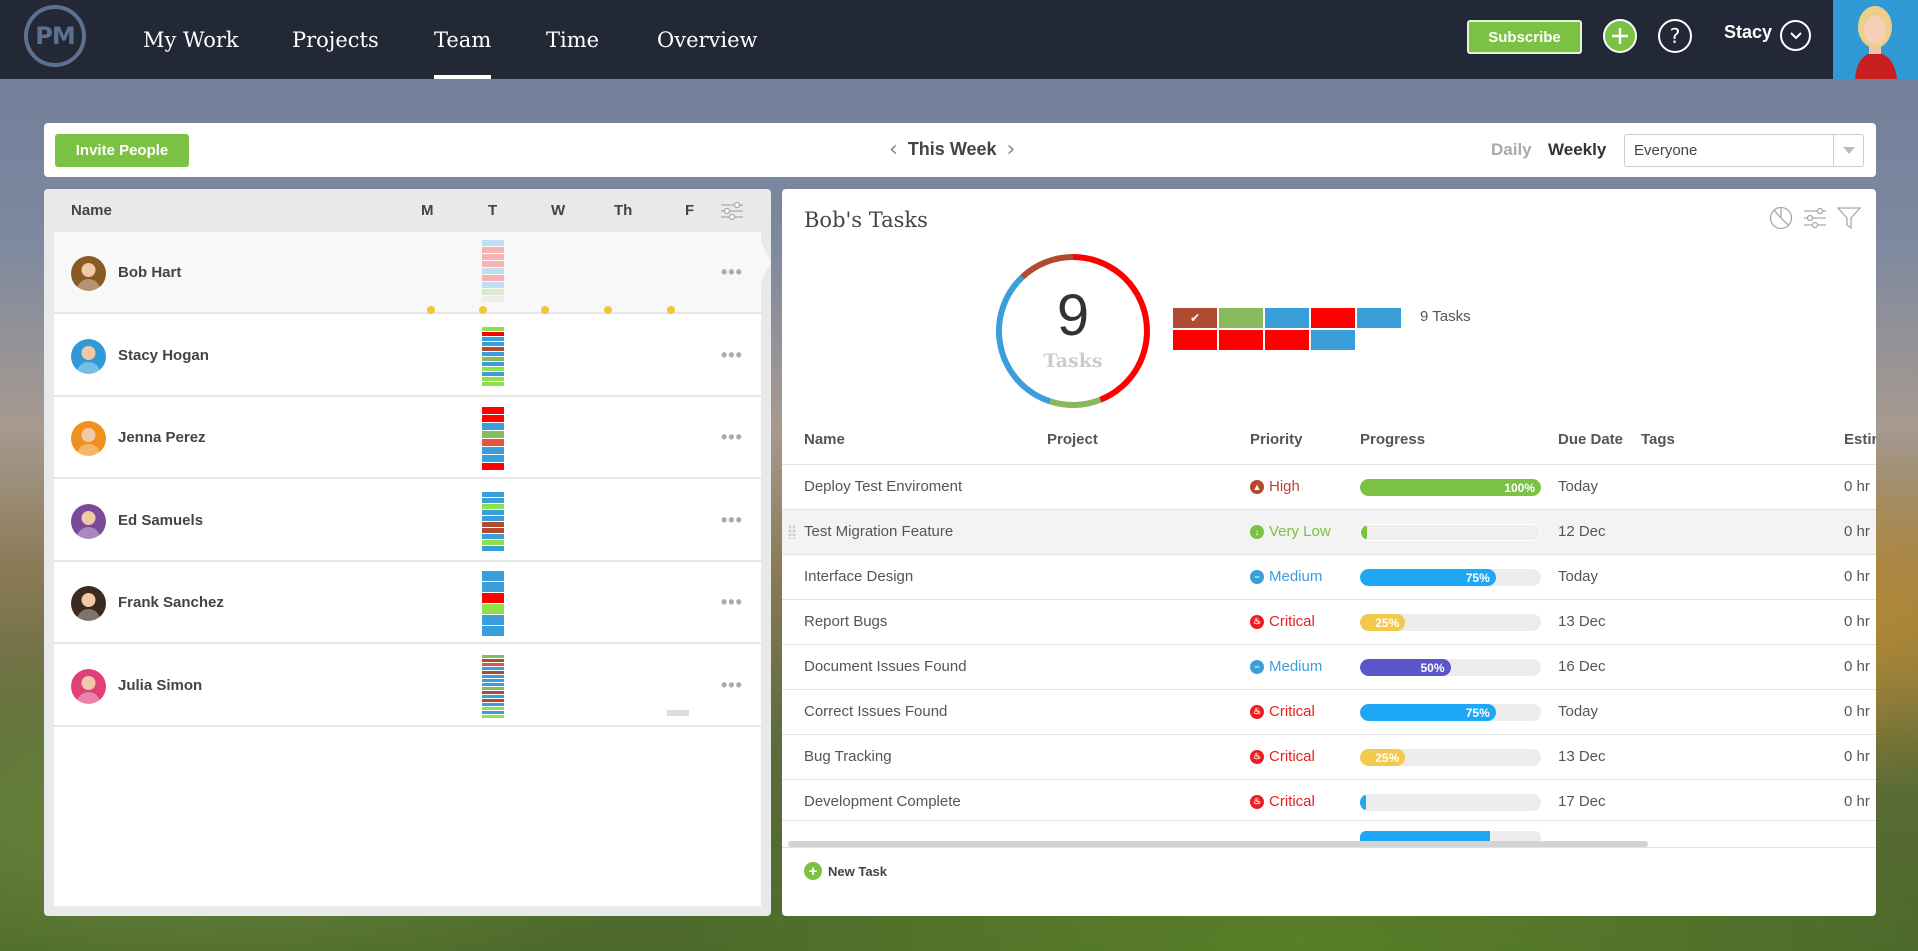 This screenshot has height=951, width=1918. What do you see at coordinates (1795, 35) in the screenshot?
I see `chevron-down-icon` at bounding box center [1795, 35].